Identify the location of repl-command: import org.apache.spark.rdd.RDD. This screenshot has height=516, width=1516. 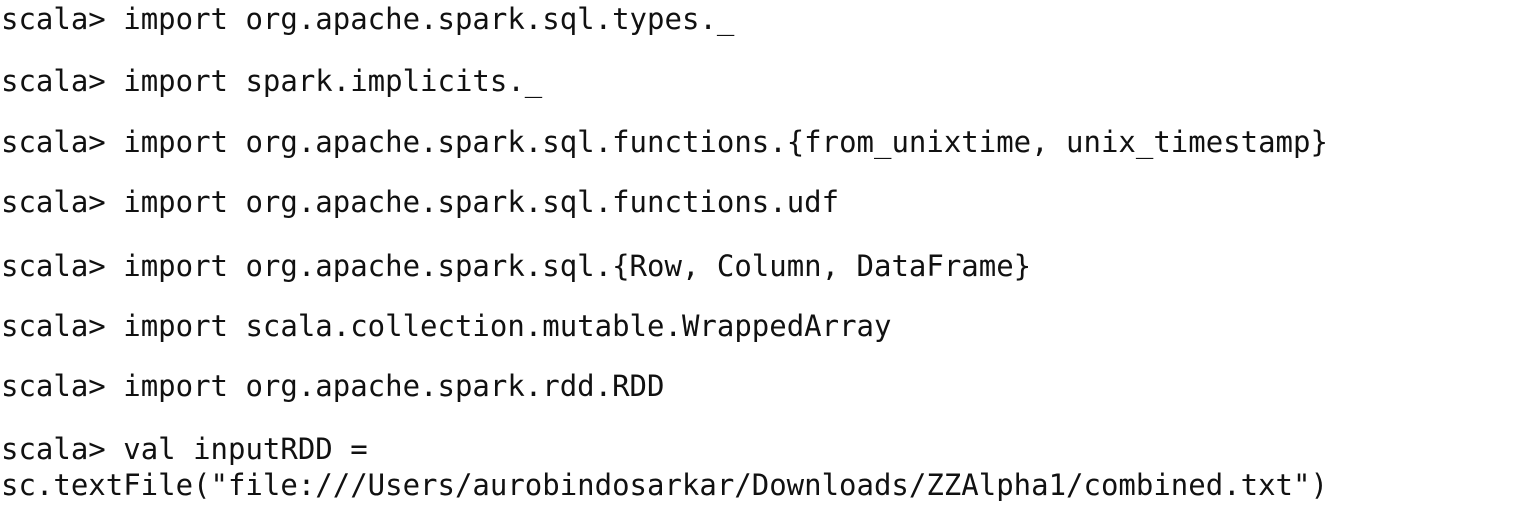
(394, 386).